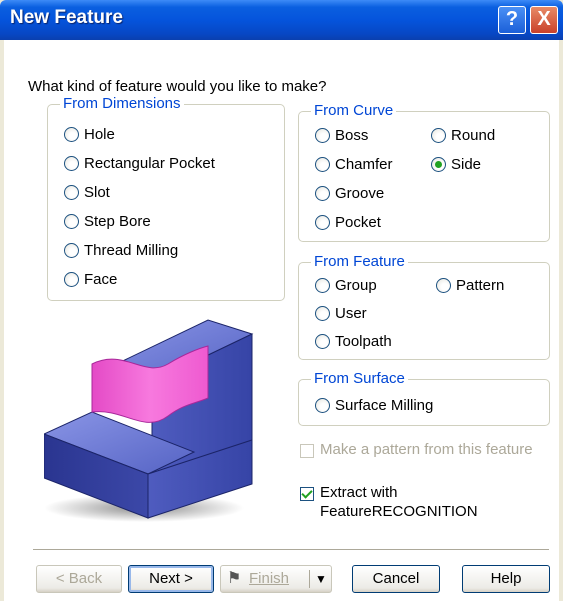 This screenshot has width=563, height=601. Describe the element at coordinates (544, 20) in the screenshot. I see `close-button: X` at that location.